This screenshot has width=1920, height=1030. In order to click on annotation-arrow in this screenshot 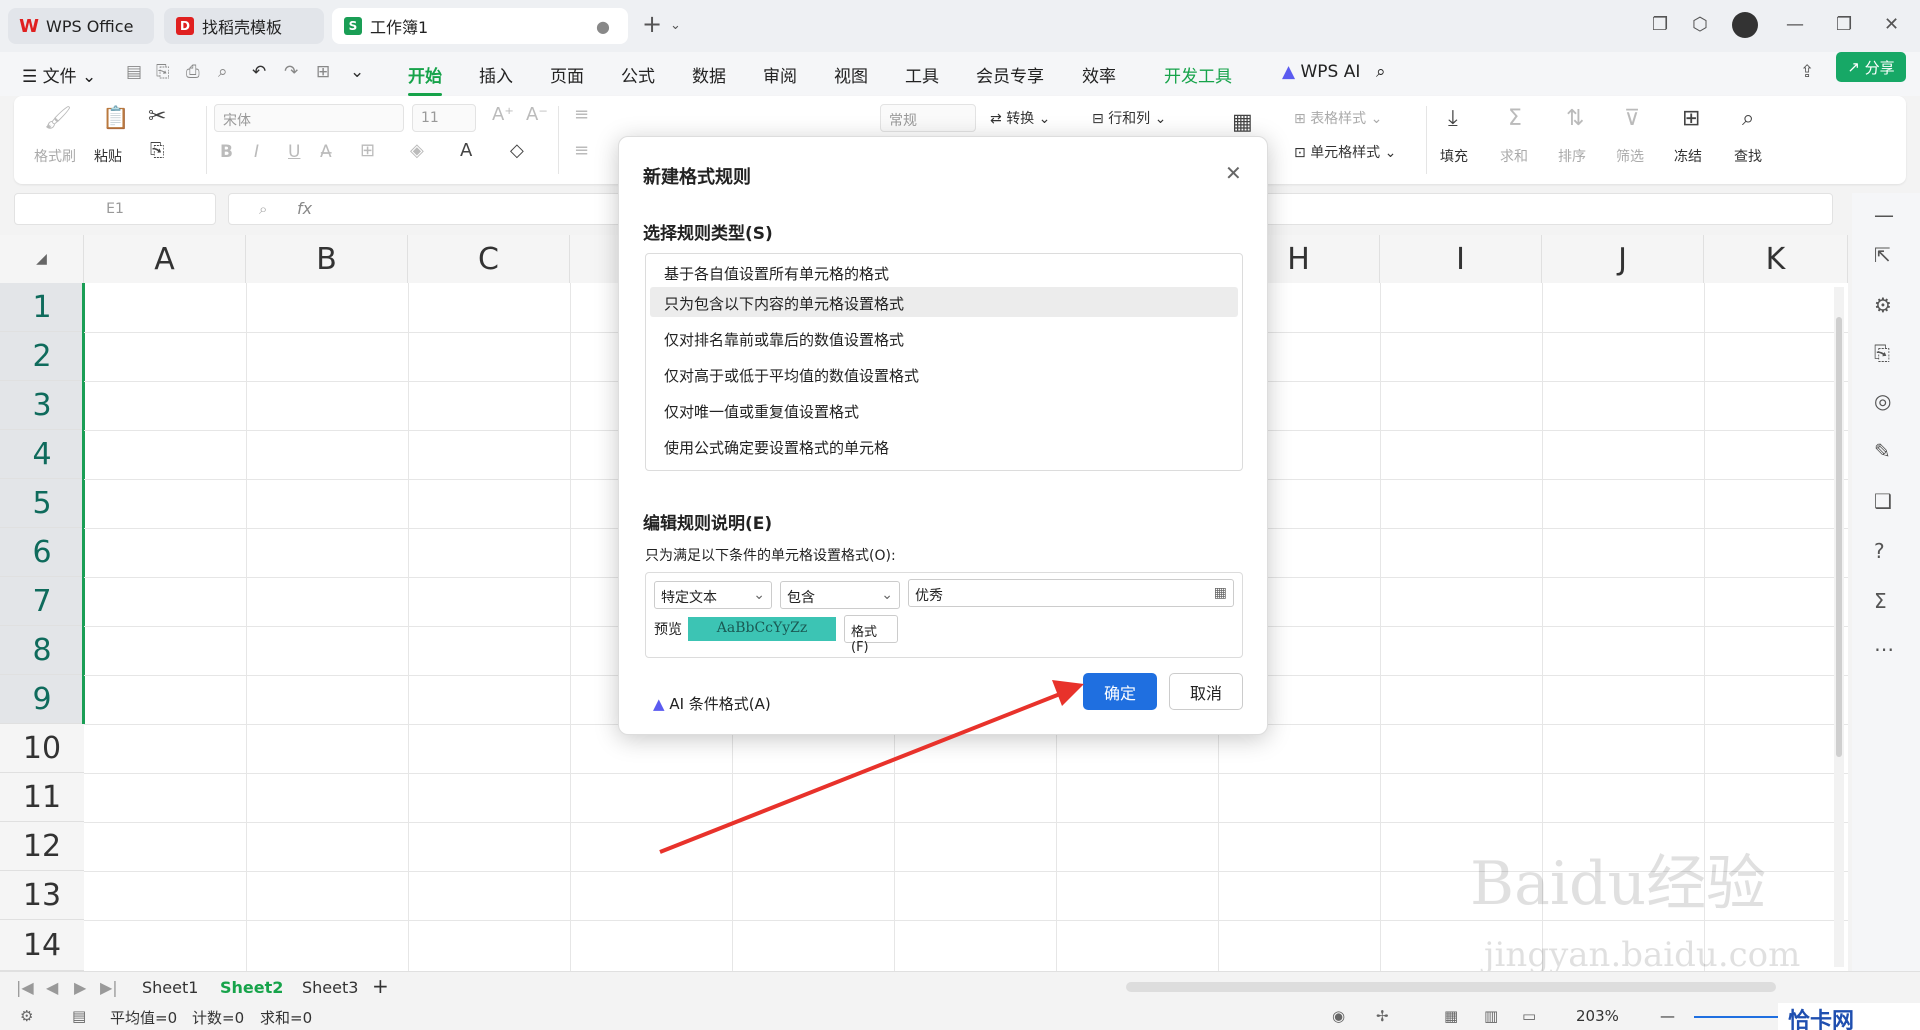, I will do `click(871, 767)`.